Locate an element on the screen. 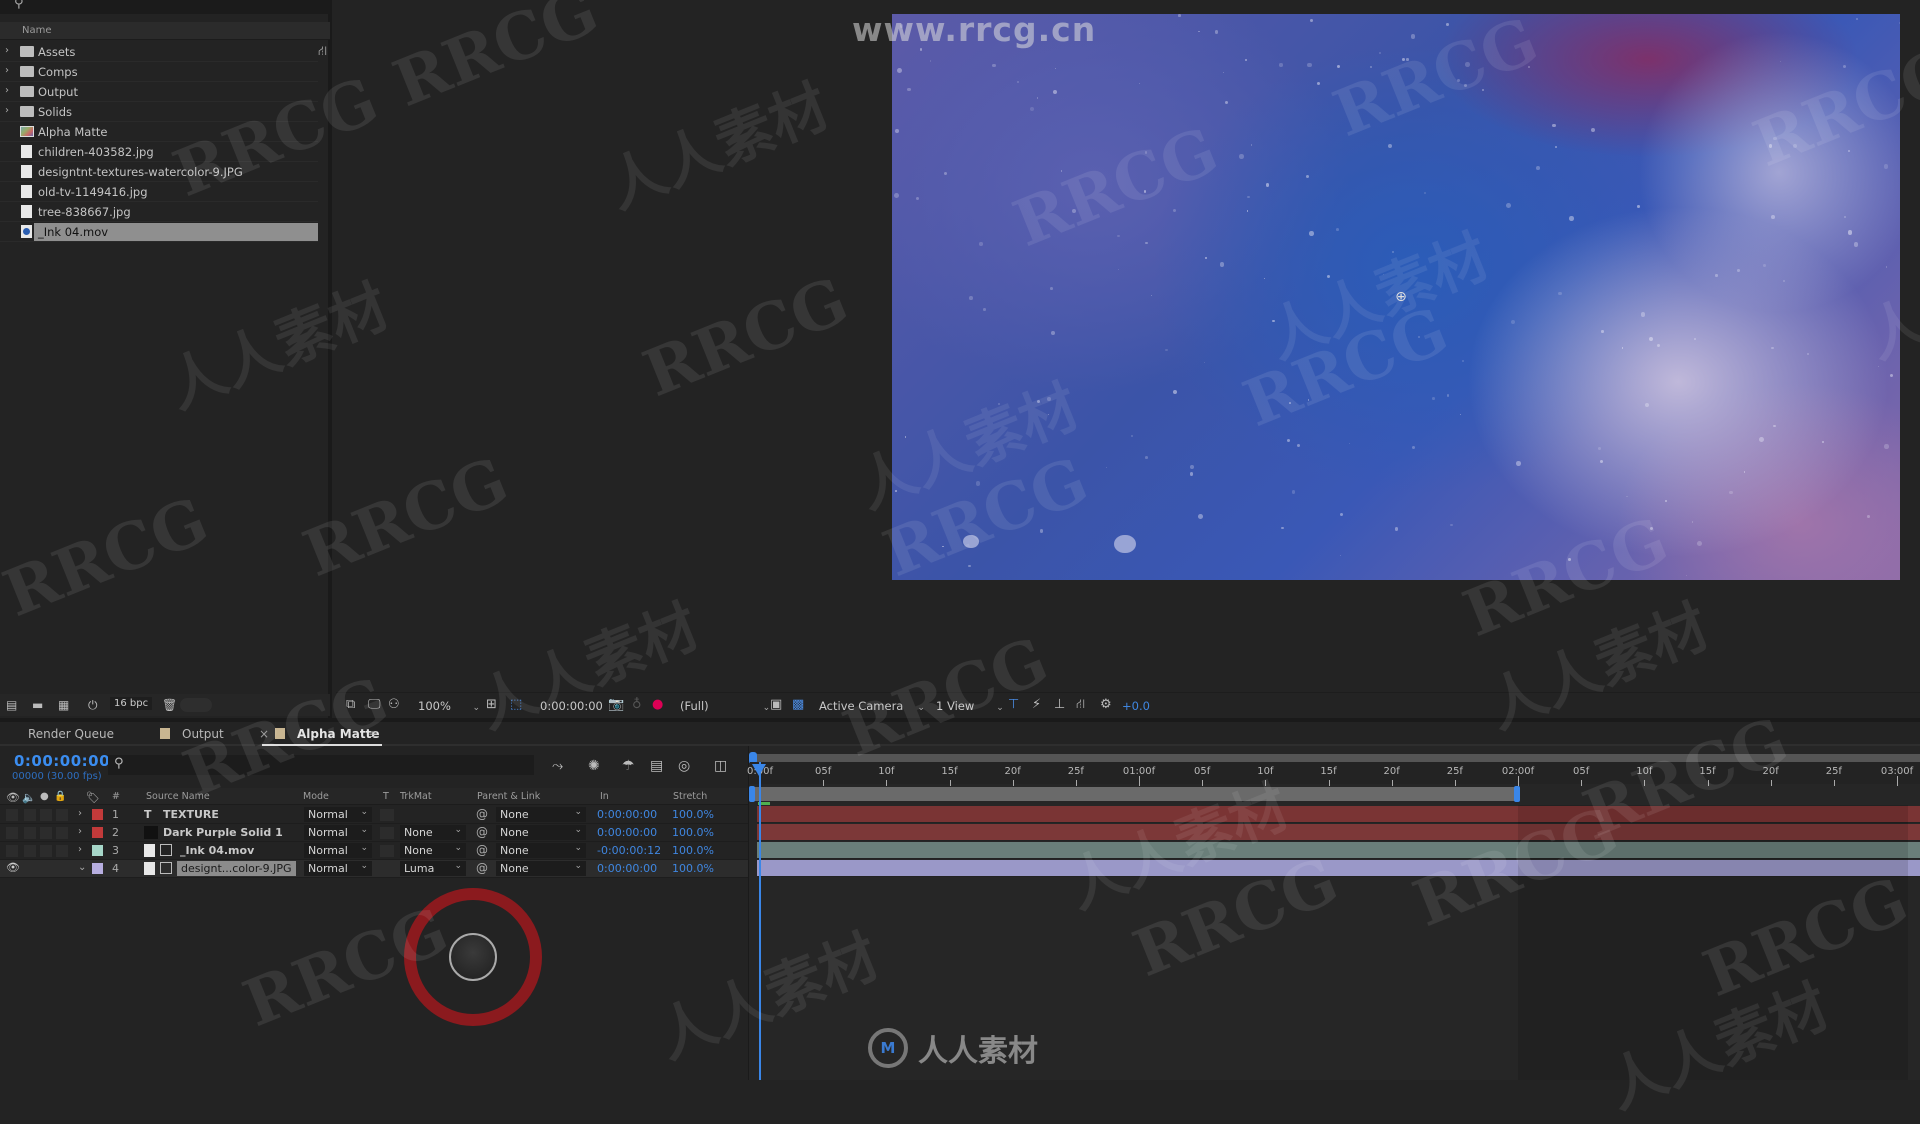 Image resolution: width=1920 pixels, height=1124 pixels. interpret-footage-icon: ▤ is located at coordinates (11, 705).